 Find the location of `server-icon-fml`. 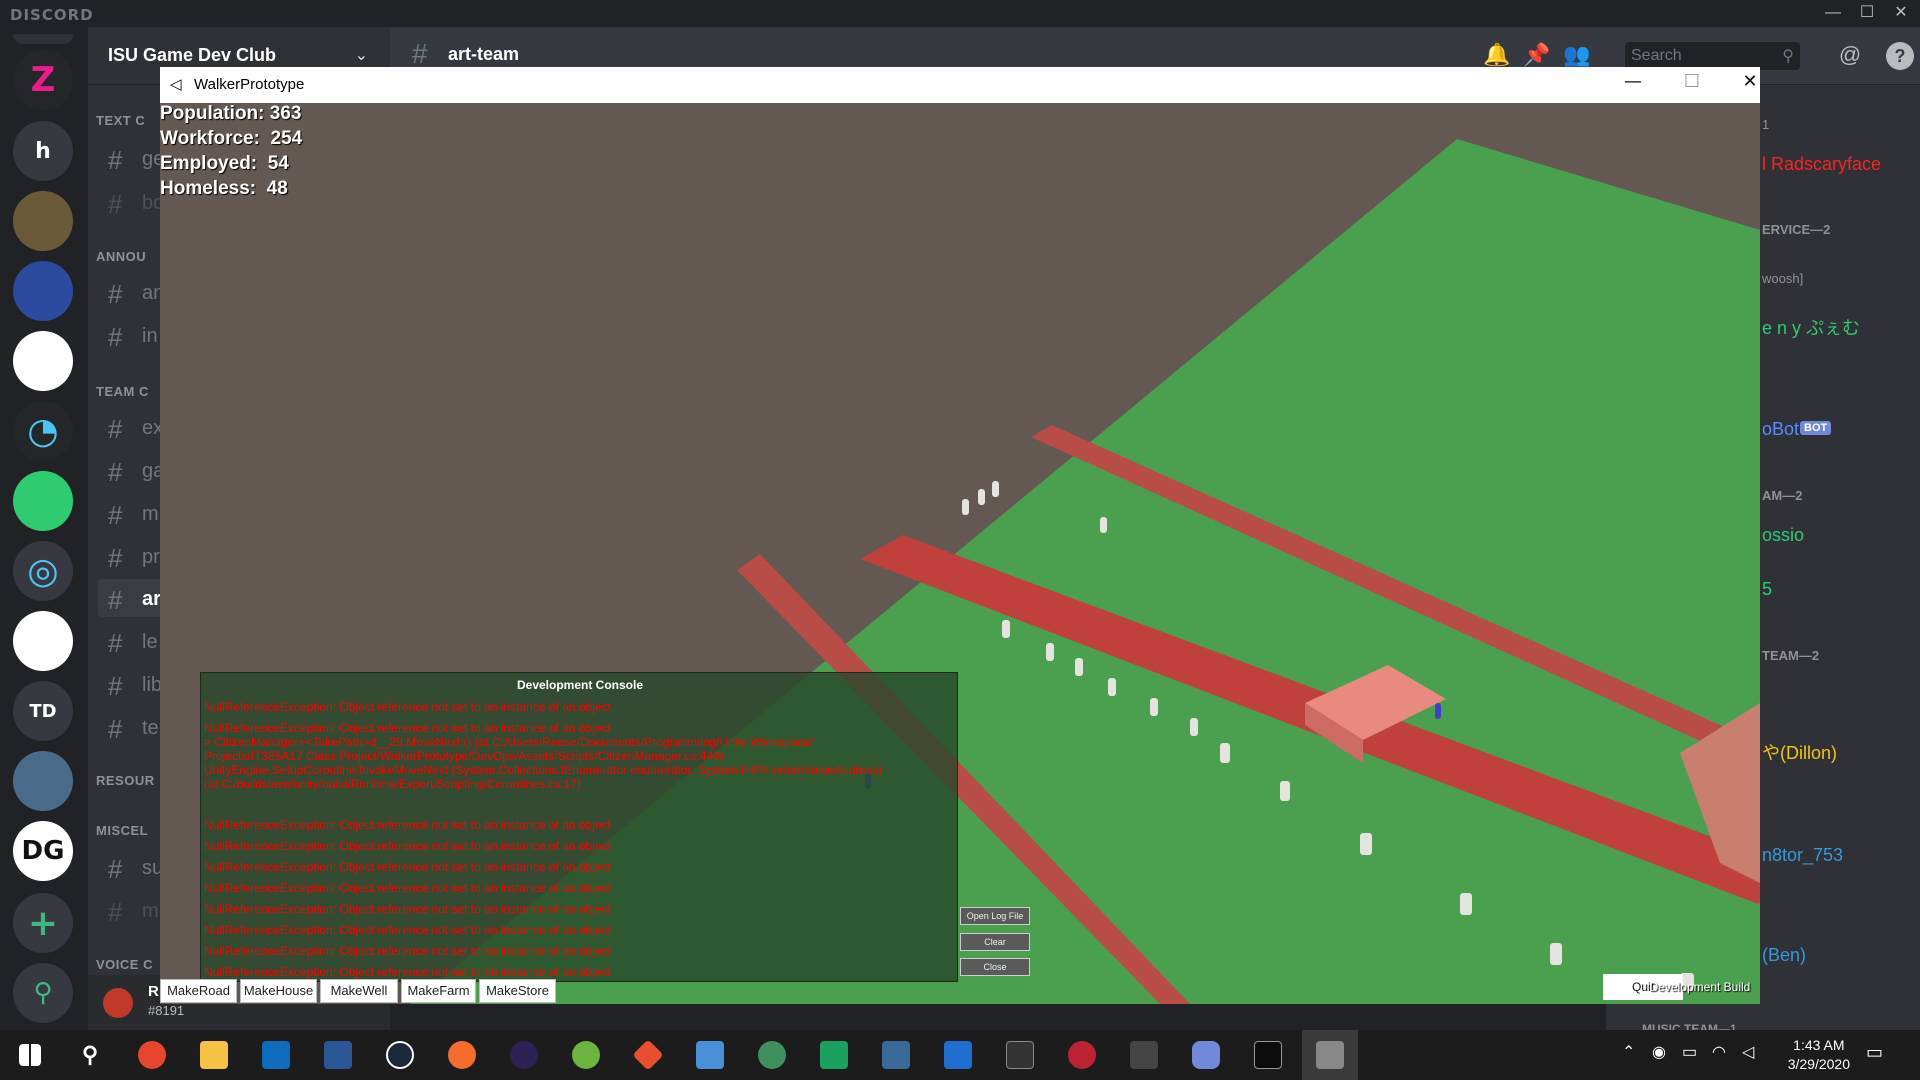

server-icon-fml is located at coordinates (43, 361).